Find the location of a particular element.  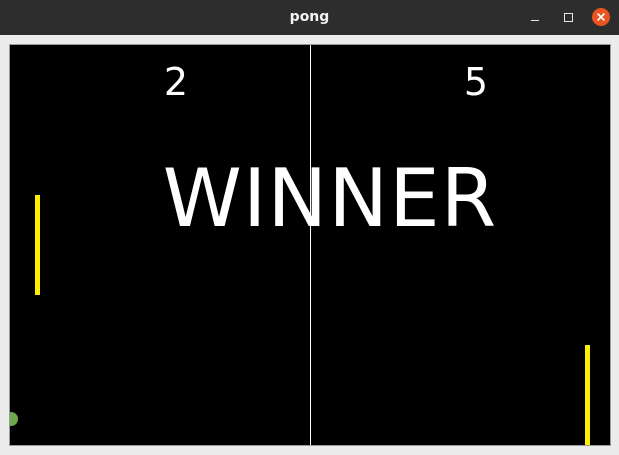

center-net is located at coordinates (310, 245).